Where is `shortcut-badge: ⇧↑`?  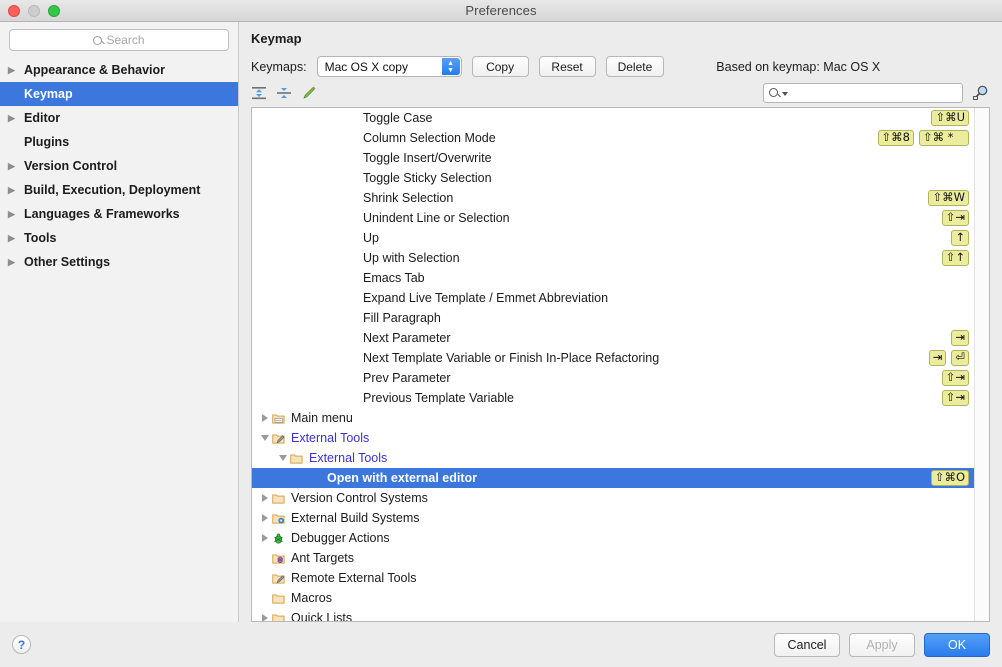 shortcut-badge: ⇧↑ is located at coordinates (955, 258).